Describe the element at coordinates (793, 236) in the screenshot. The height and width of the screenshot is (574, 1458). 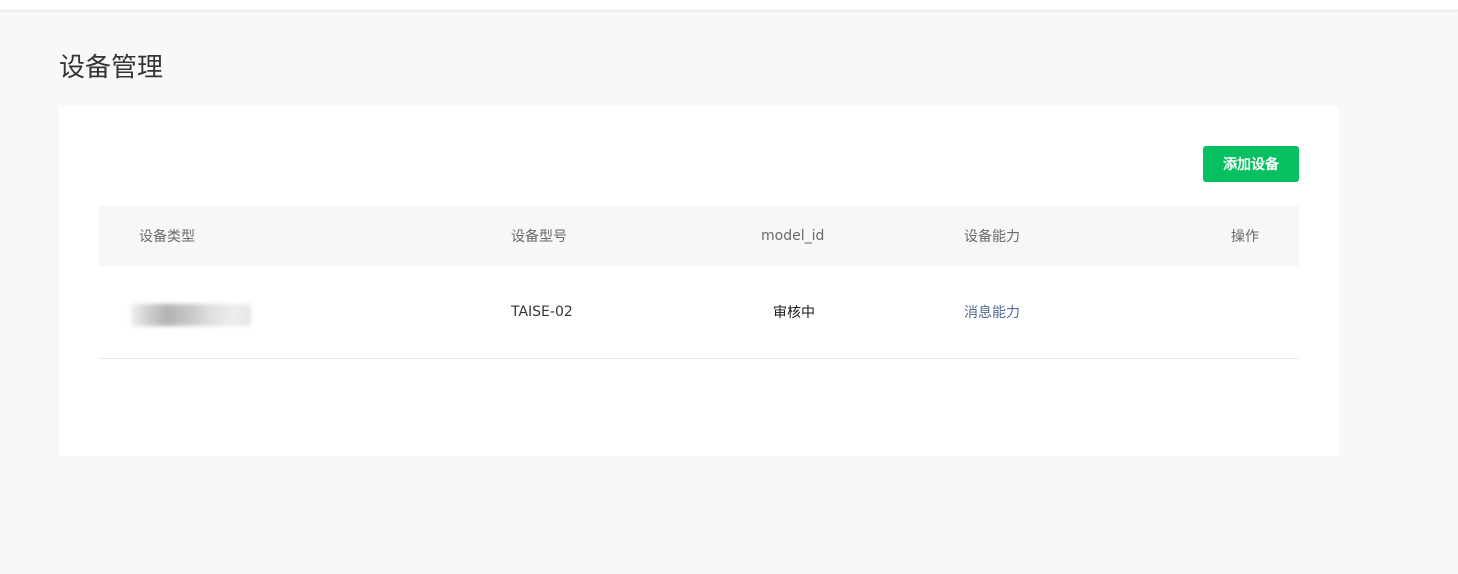
I see `header-model-id: model_id` at that location.